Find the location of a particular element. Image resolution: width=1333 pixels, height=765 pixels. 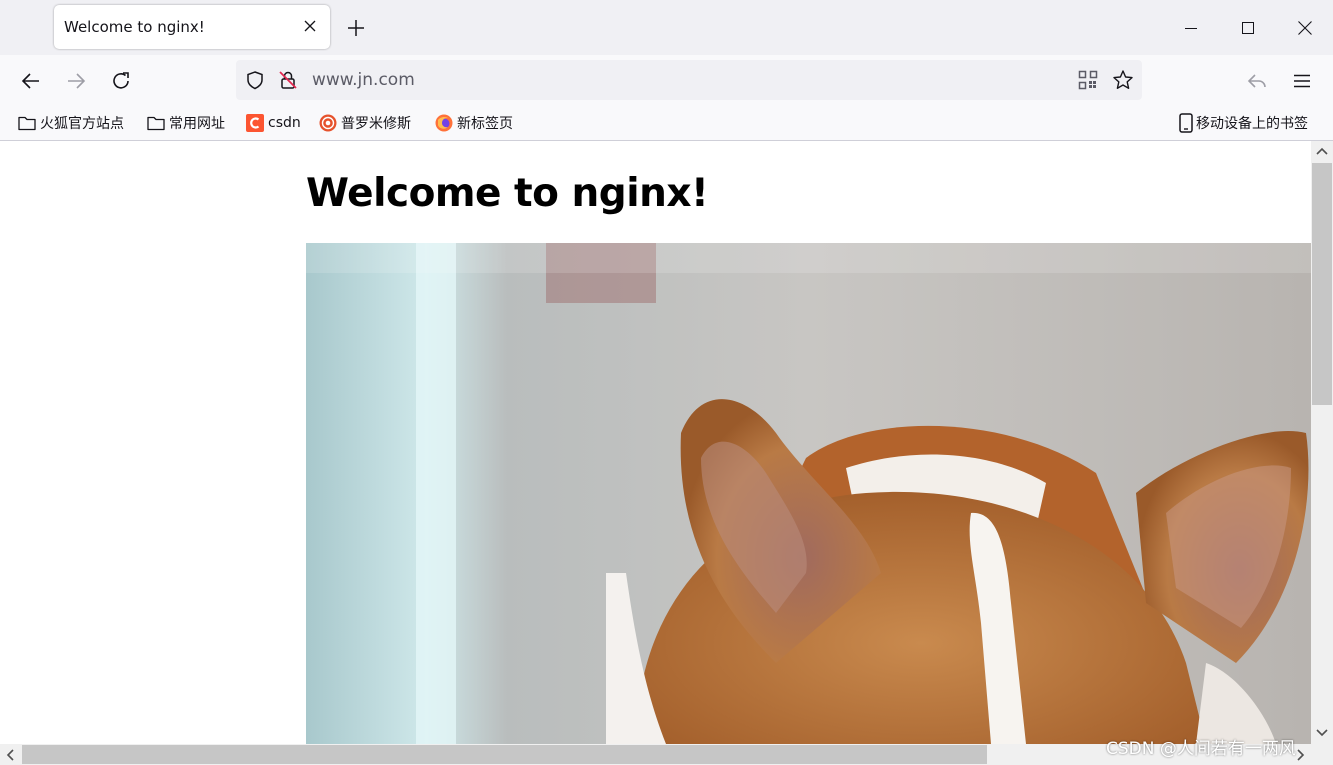

tab-close-icon is located at coordinates (310, 26).